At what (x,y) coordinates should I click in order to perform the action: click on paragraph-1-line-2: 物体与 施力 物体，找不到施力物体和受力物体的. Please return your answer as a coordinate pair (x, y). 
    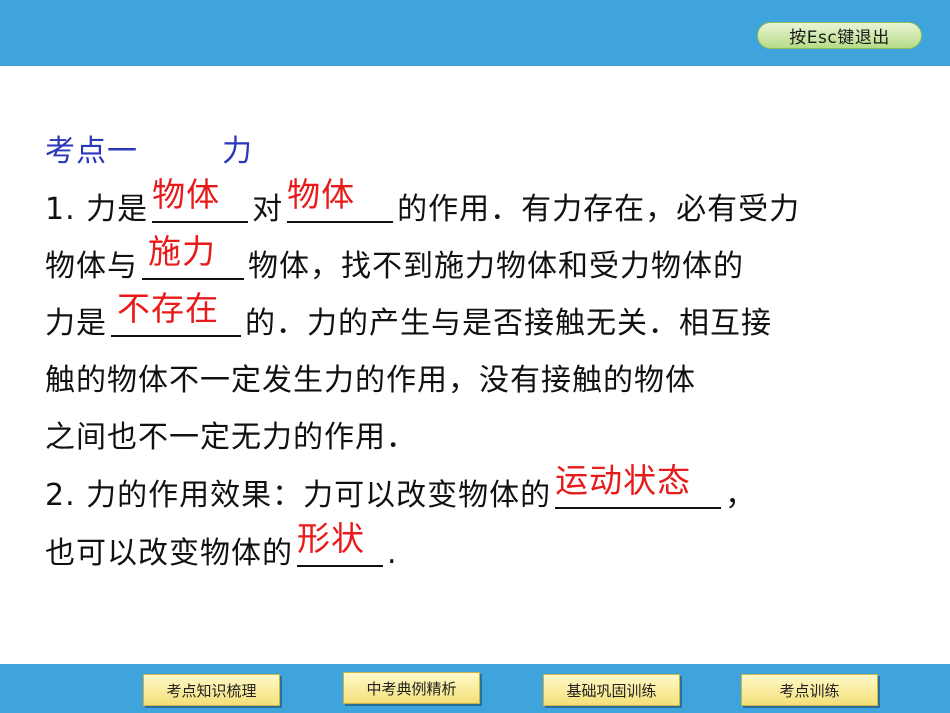
    Looking at the image, I should click on (394, 260).